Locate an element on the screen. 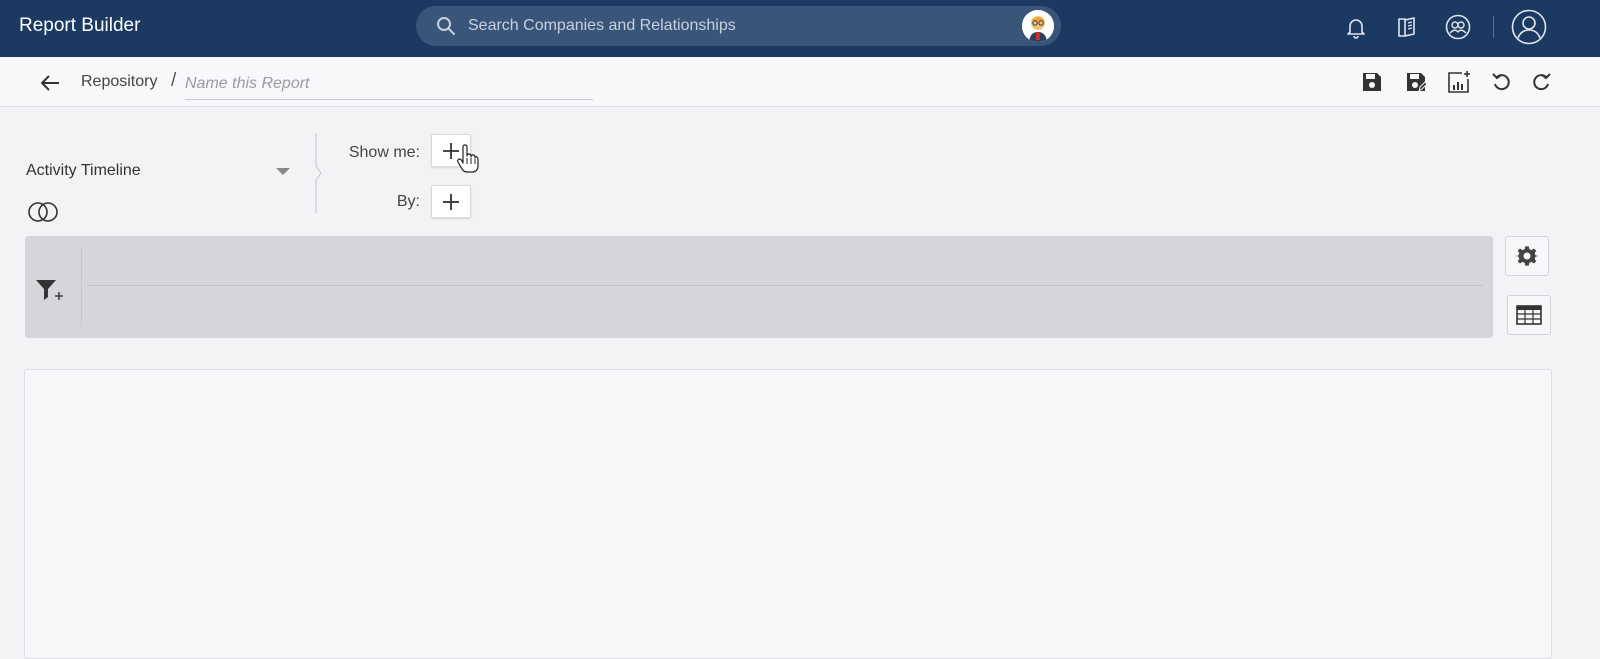  top-navigation-bar: Report Builder is located at coordinates (800, 28).